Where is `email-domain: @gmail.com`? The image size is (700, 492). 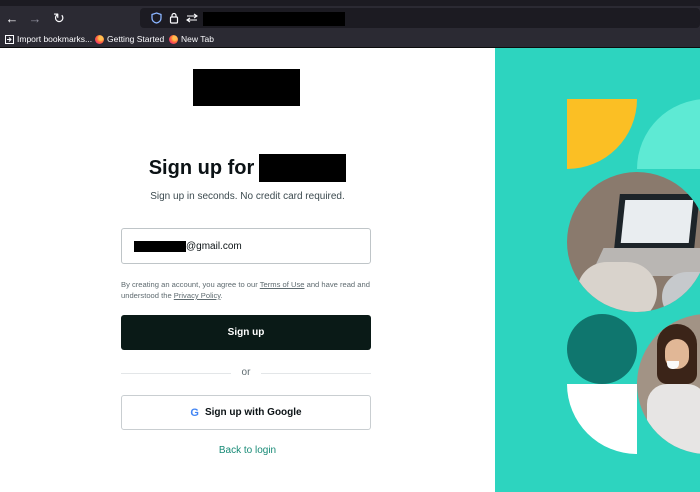 email-domain: @gmail.com is located at coordinates (214, 246).